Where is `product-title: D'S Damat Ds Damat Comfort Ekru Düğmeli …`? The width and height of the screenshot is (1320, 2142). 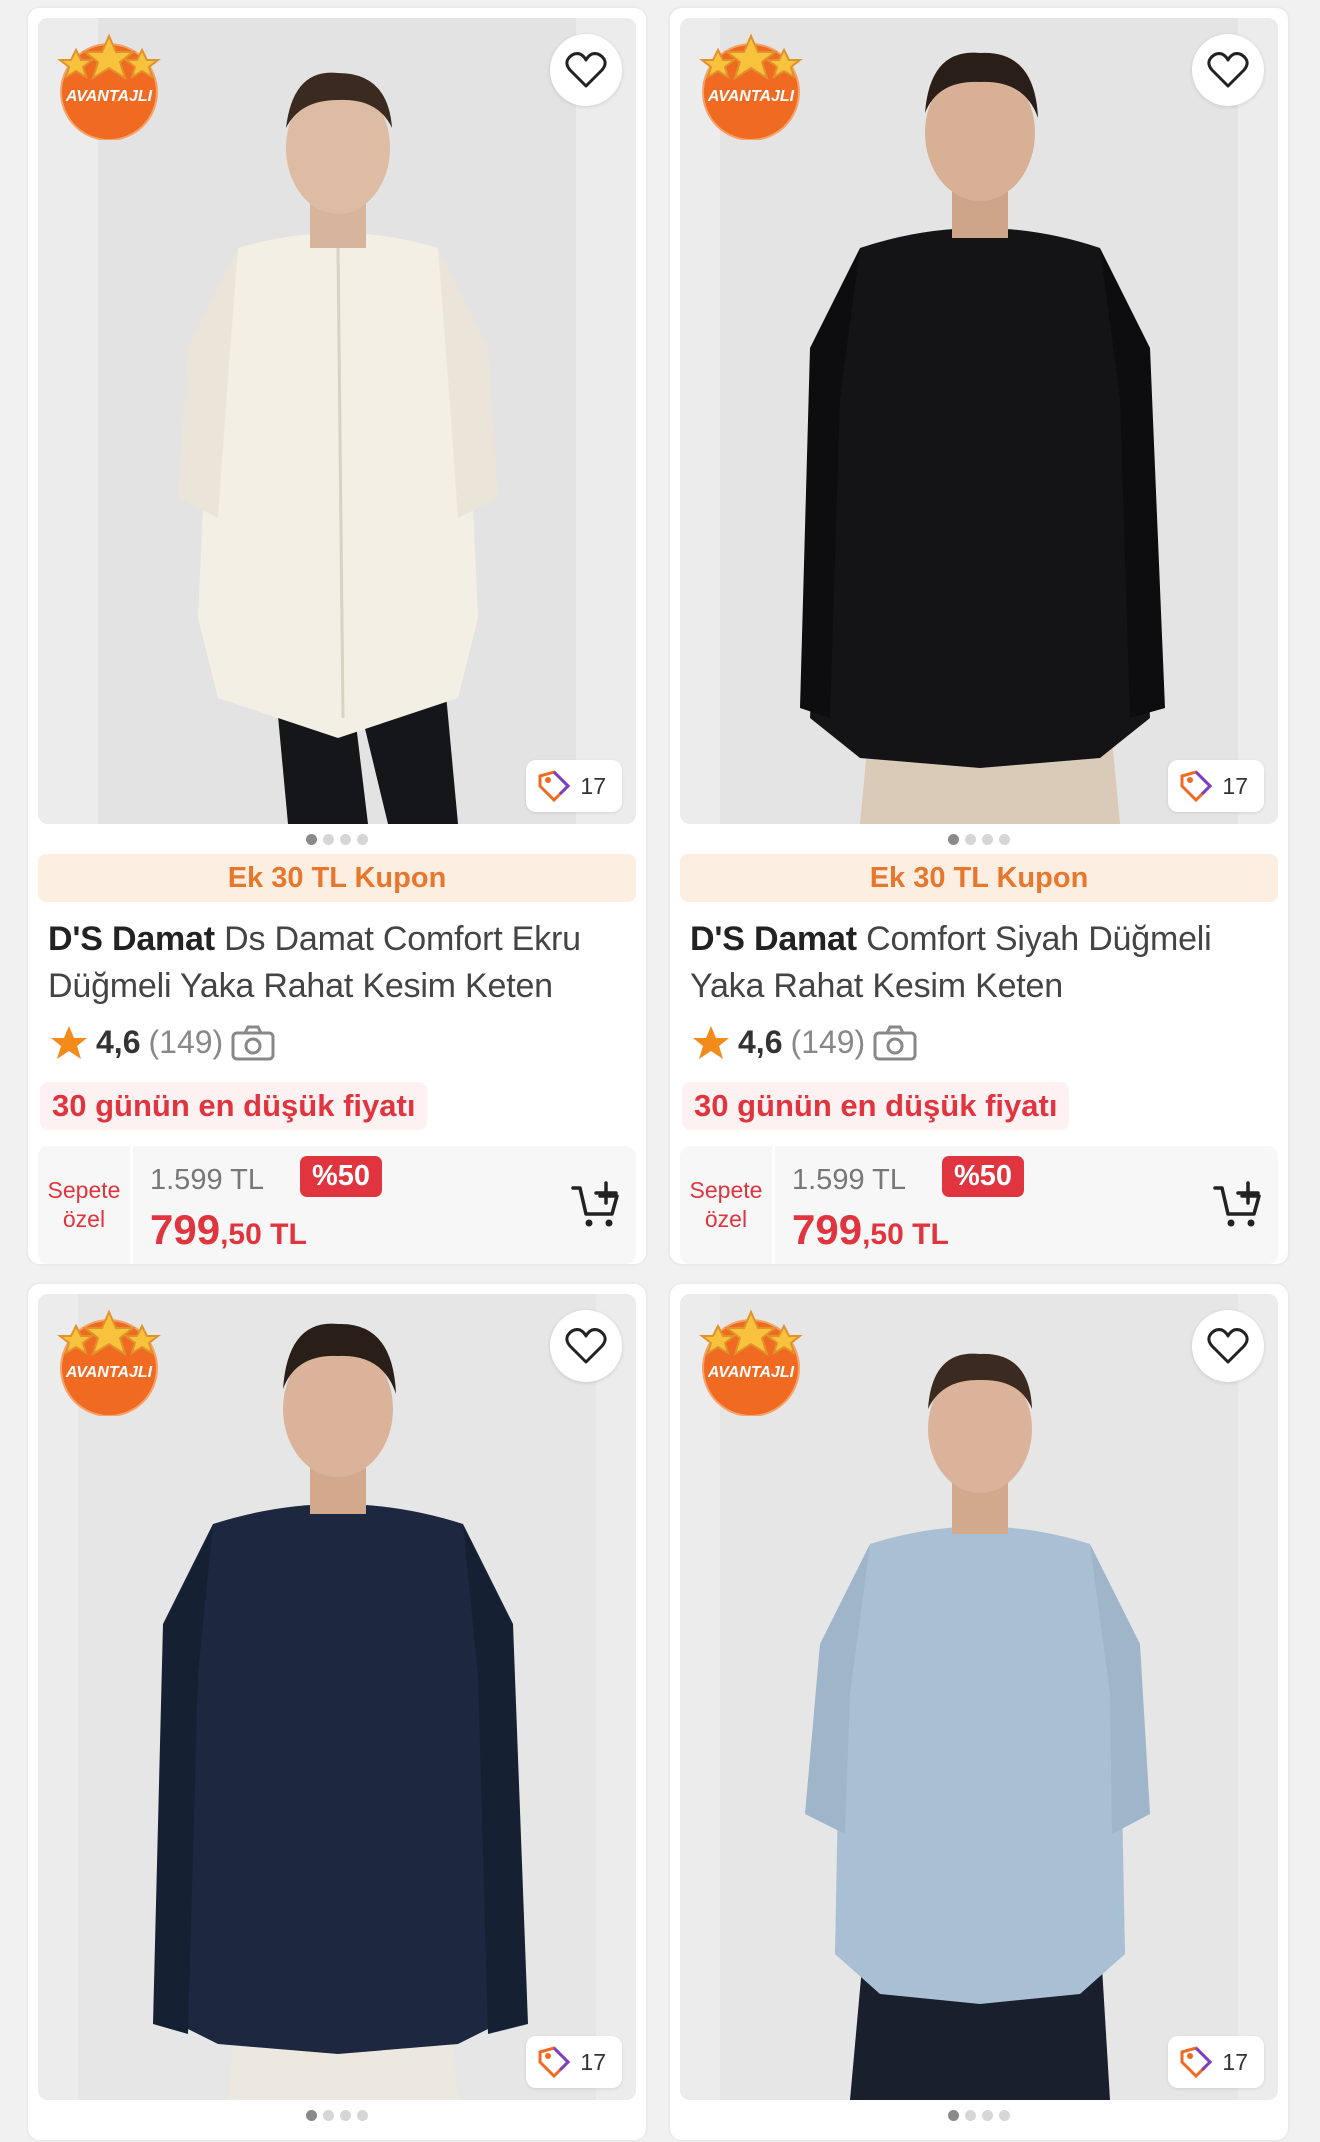
product-title: D'S Damat Ds Damat Comfort Ekru Düğmeli … is located at coordinates (343, 963).